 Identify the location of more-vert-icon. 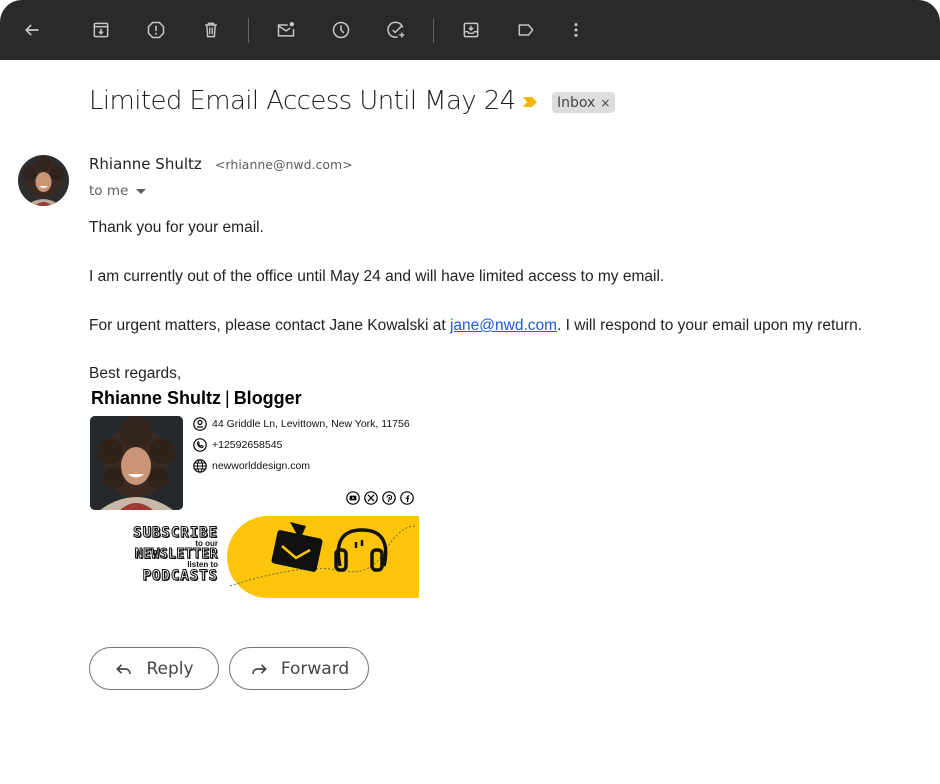
(576, 30).